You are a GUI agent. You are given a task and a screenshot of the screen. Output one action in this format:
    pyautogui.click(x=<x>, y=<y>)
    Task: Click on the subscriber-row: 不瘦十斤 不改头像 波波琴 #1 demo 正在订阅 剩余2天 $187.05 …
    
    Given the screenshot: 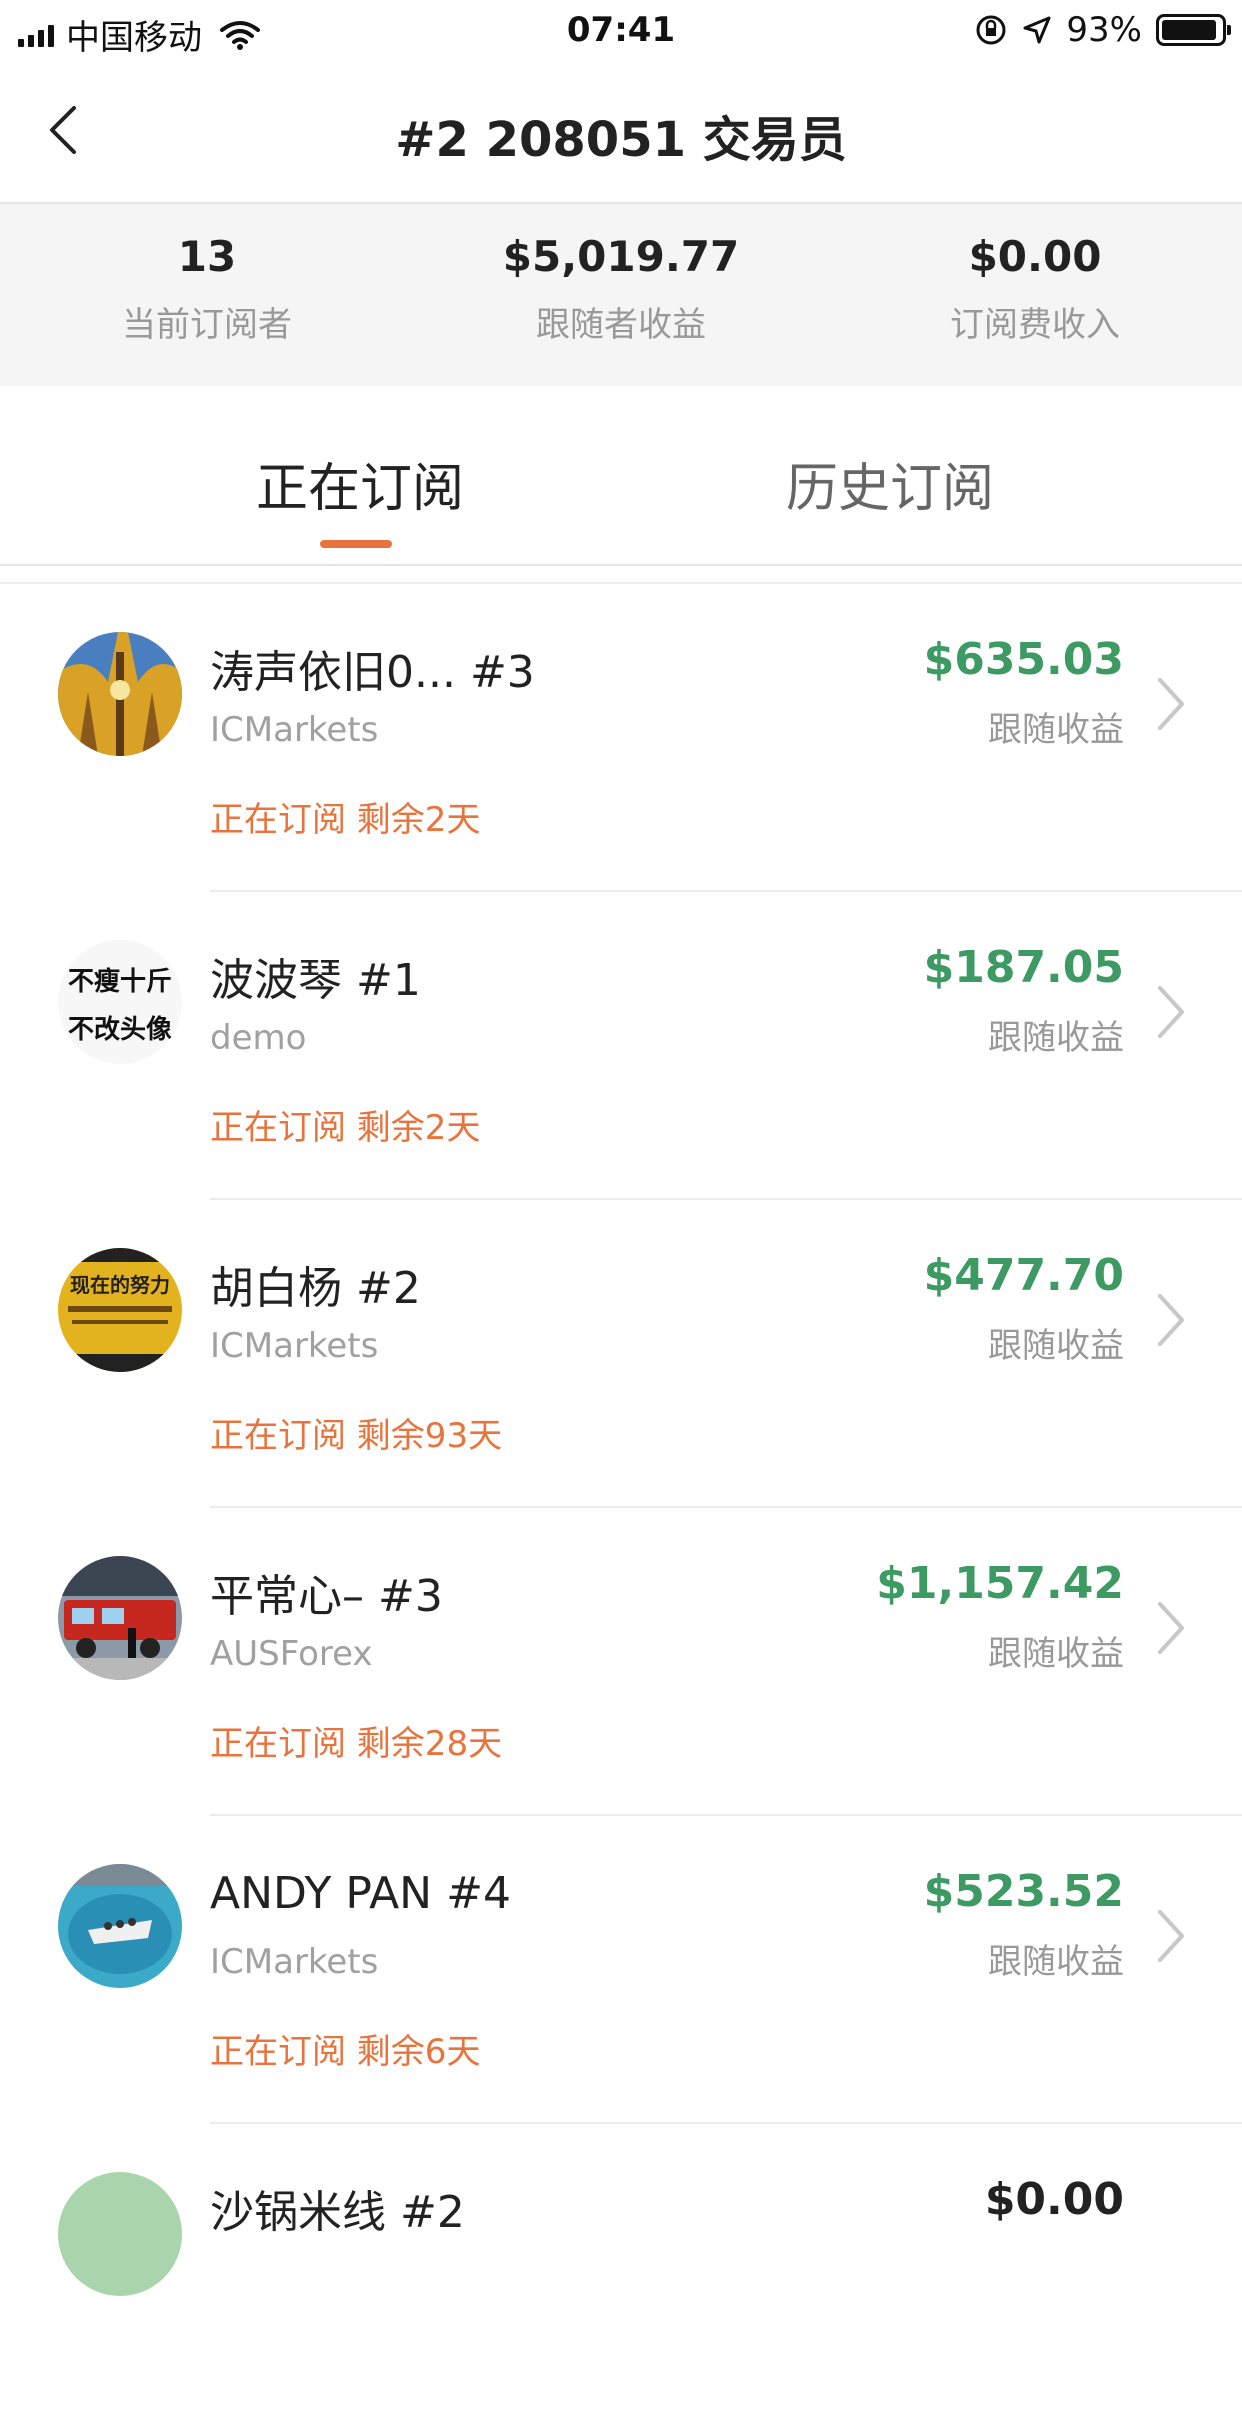 What is the action you would take?
    pyautogui.click(x=621, y=1046)
    